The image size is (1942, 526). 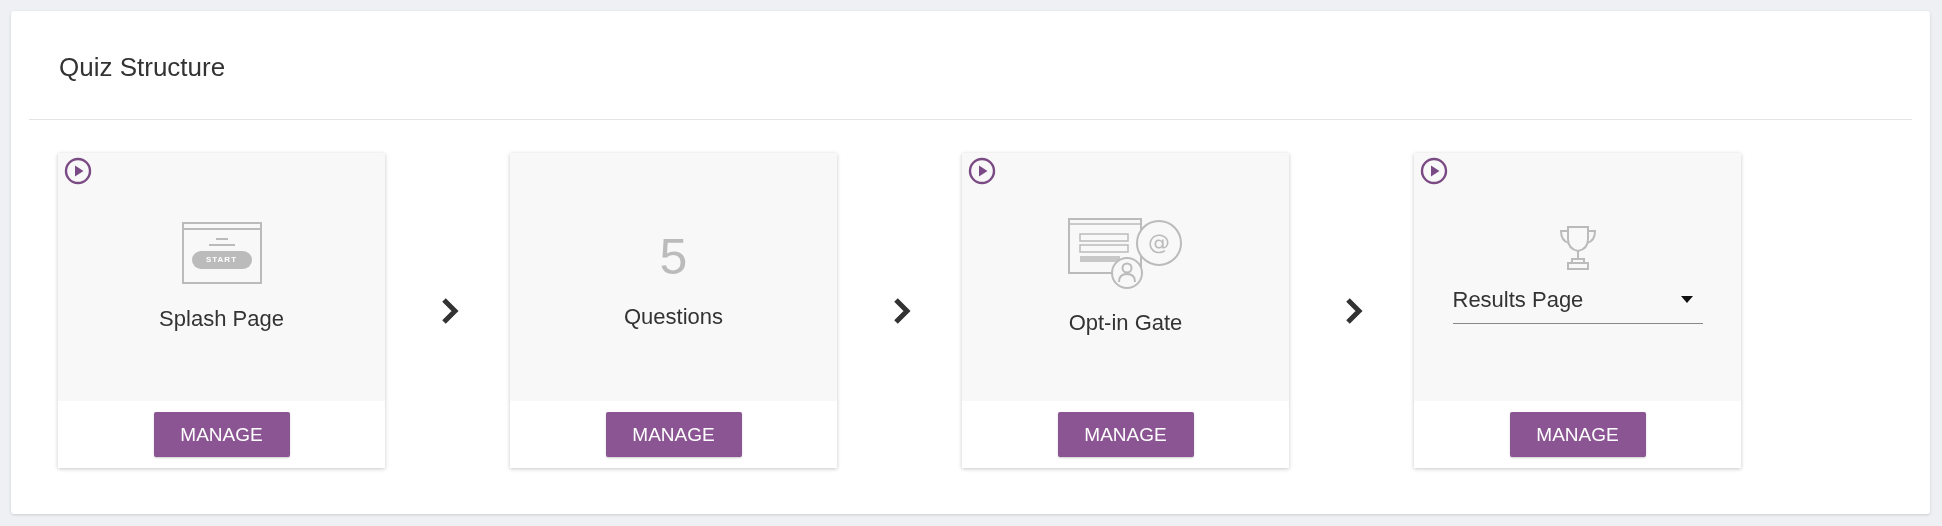 I want to click on step-label: Splash Page, so click(x=221, y=319).